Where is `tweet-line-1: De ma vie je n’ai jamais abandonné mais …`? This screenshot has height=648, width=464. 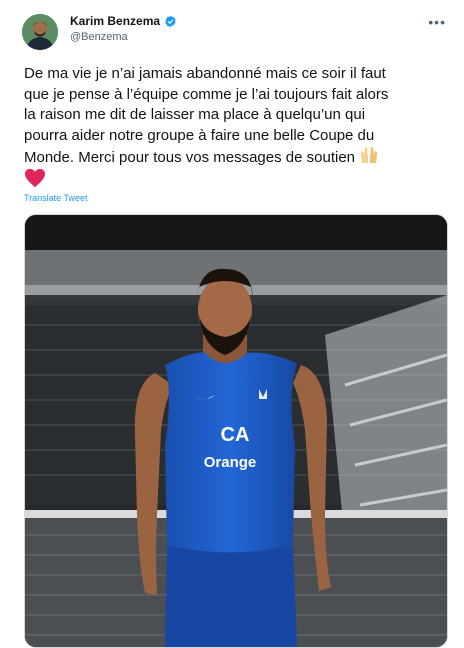 tweet-line-1: De ma vie je n’ai jamais abandonné mais … is located at coordinates (205, 73).